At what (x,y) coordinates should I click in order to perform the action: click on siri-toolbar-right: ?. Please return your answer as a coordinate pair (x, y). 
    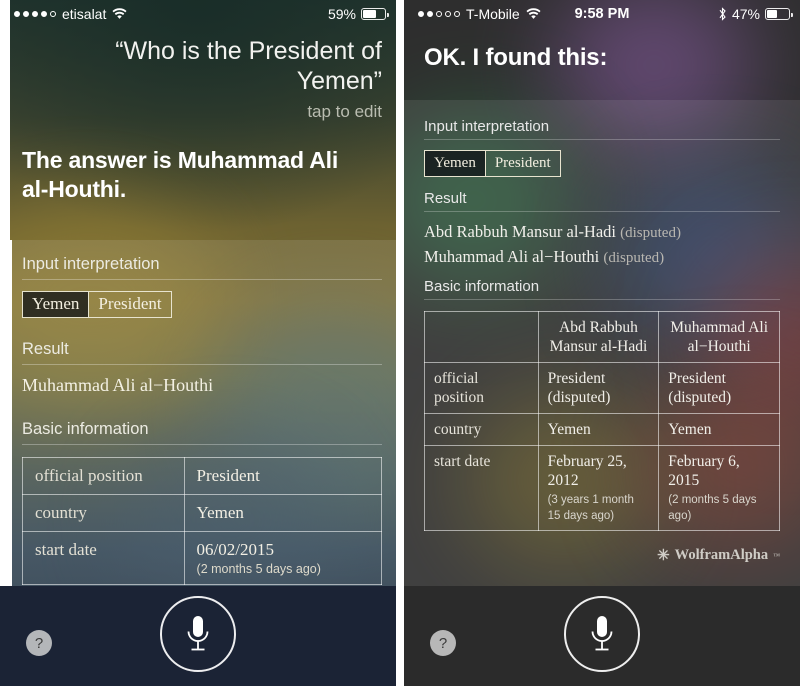
    Looking at the image, I should click on (602, 636).